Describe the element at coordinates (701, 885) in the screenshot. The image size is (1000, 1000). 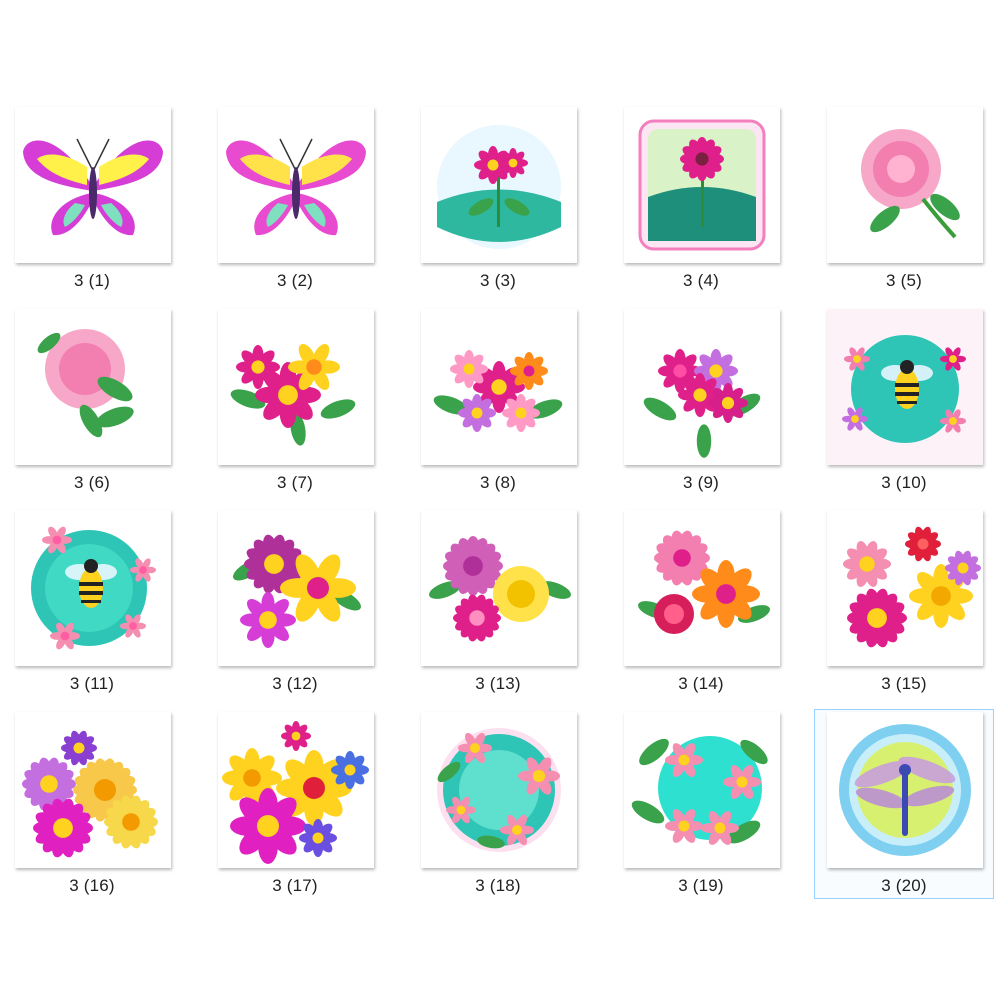
I see `file-name-label: 3 (19)` at that location.